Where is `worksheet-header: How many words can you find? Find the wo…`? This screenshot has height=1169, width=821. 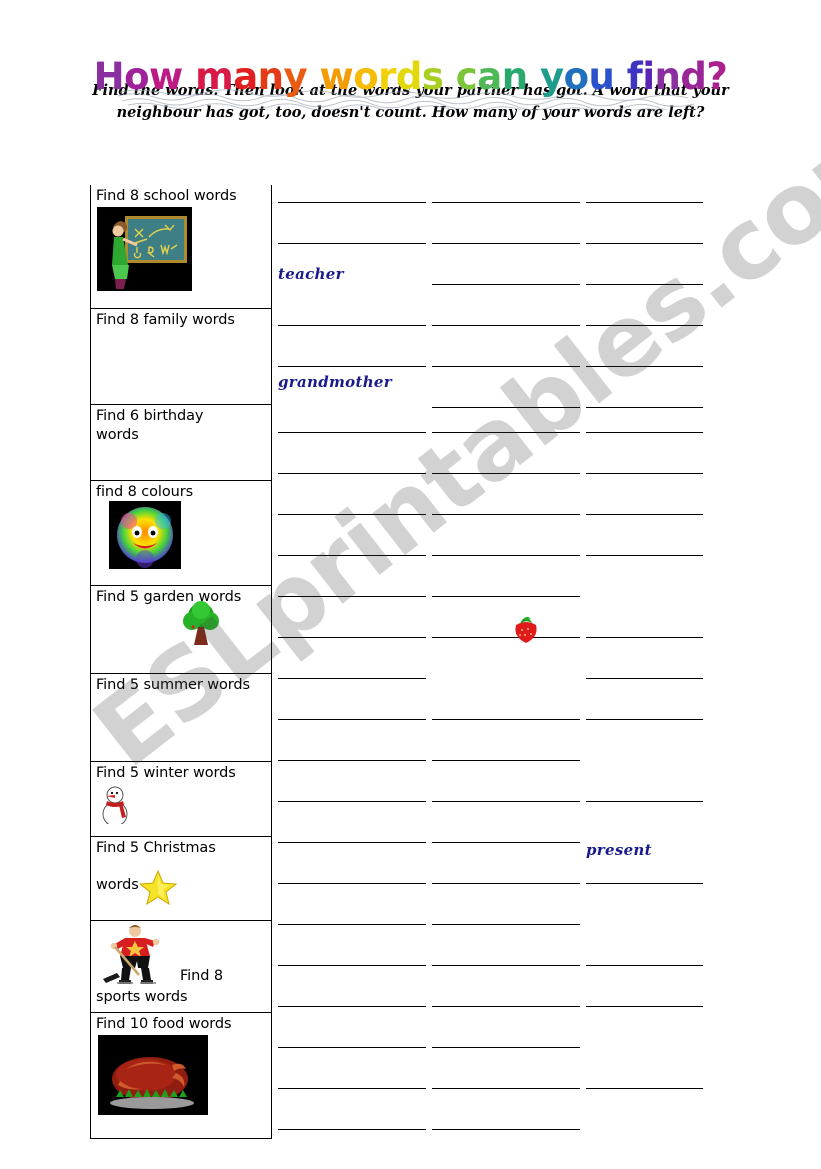 worksheet-header: How many words can you find? Find the wo… is located at coordinates (410, 62).